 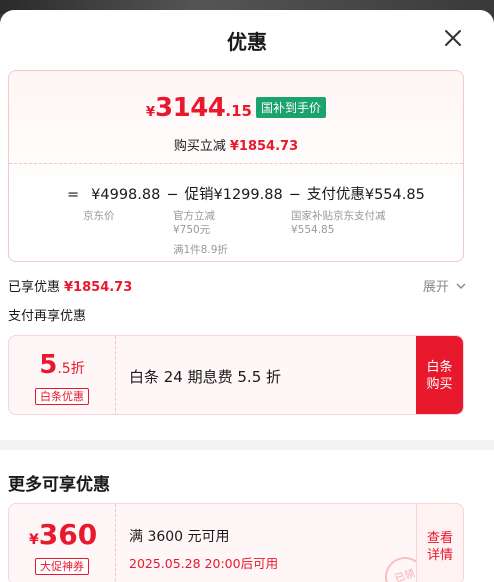 What do you see at coordinates (198, 108) in the screenshot?
I see `final-price: ¥3144.15` at bounding box center [198, 108].